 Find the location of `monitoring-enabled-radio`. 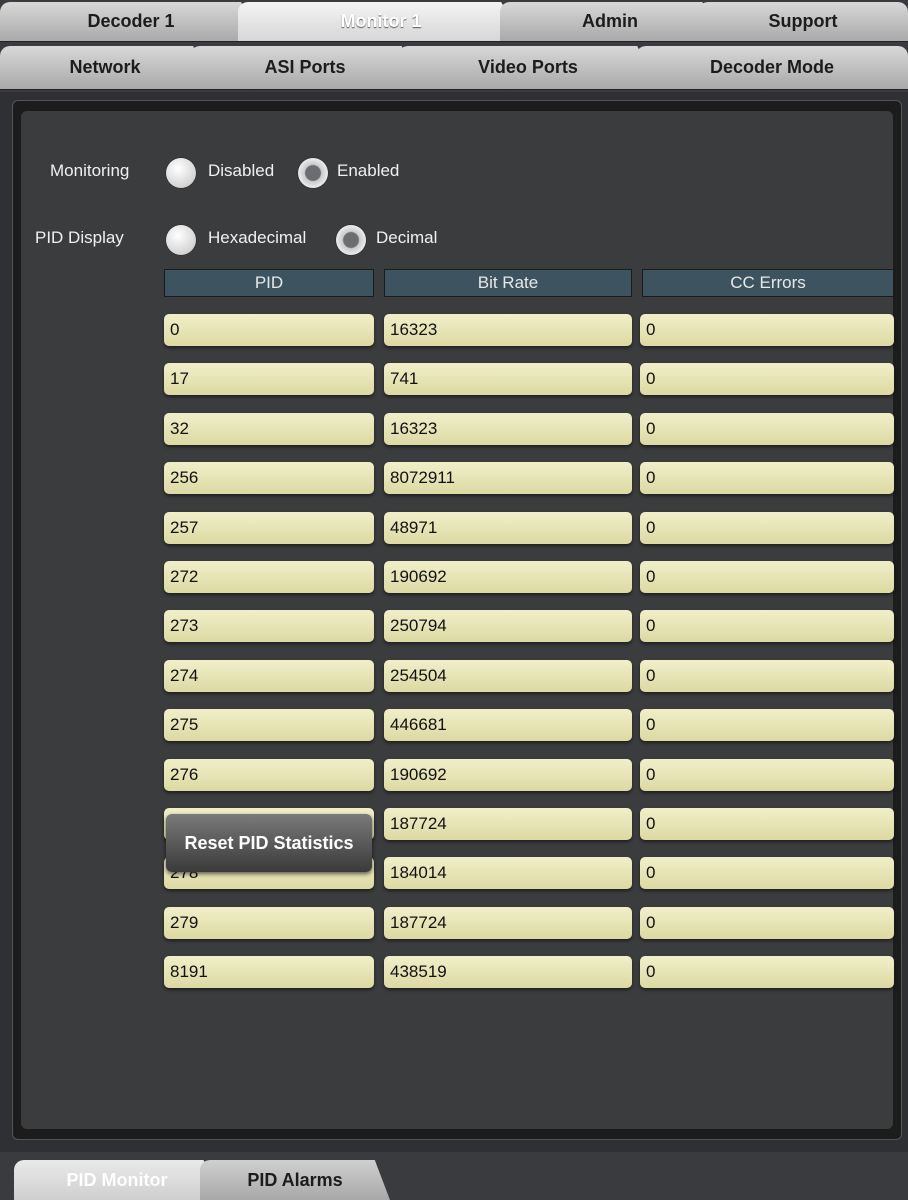

monitoring-enabled-radio is located at coordinates (313, 173).